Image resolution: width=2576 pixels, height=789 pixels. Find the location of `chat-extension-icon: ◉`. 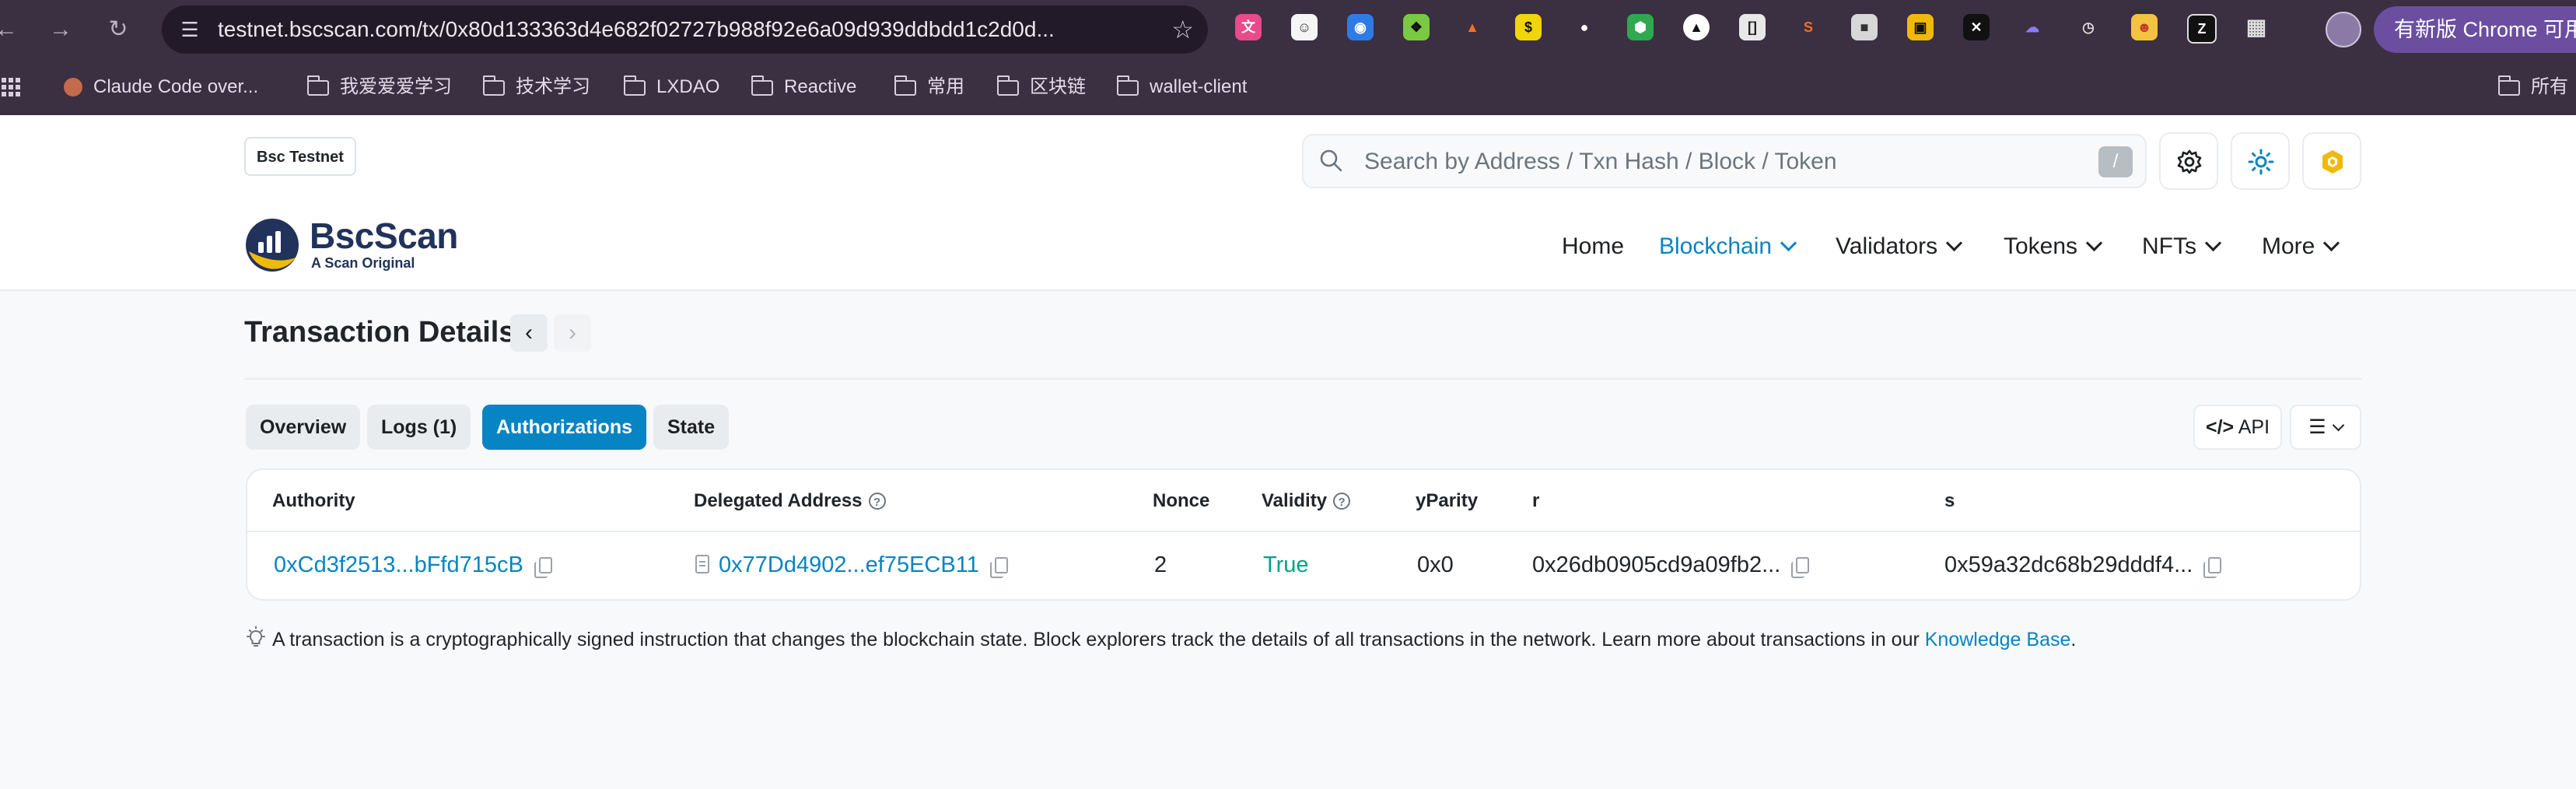

chat-extension-icon: ◉ is located at coordinates (1360, 27).